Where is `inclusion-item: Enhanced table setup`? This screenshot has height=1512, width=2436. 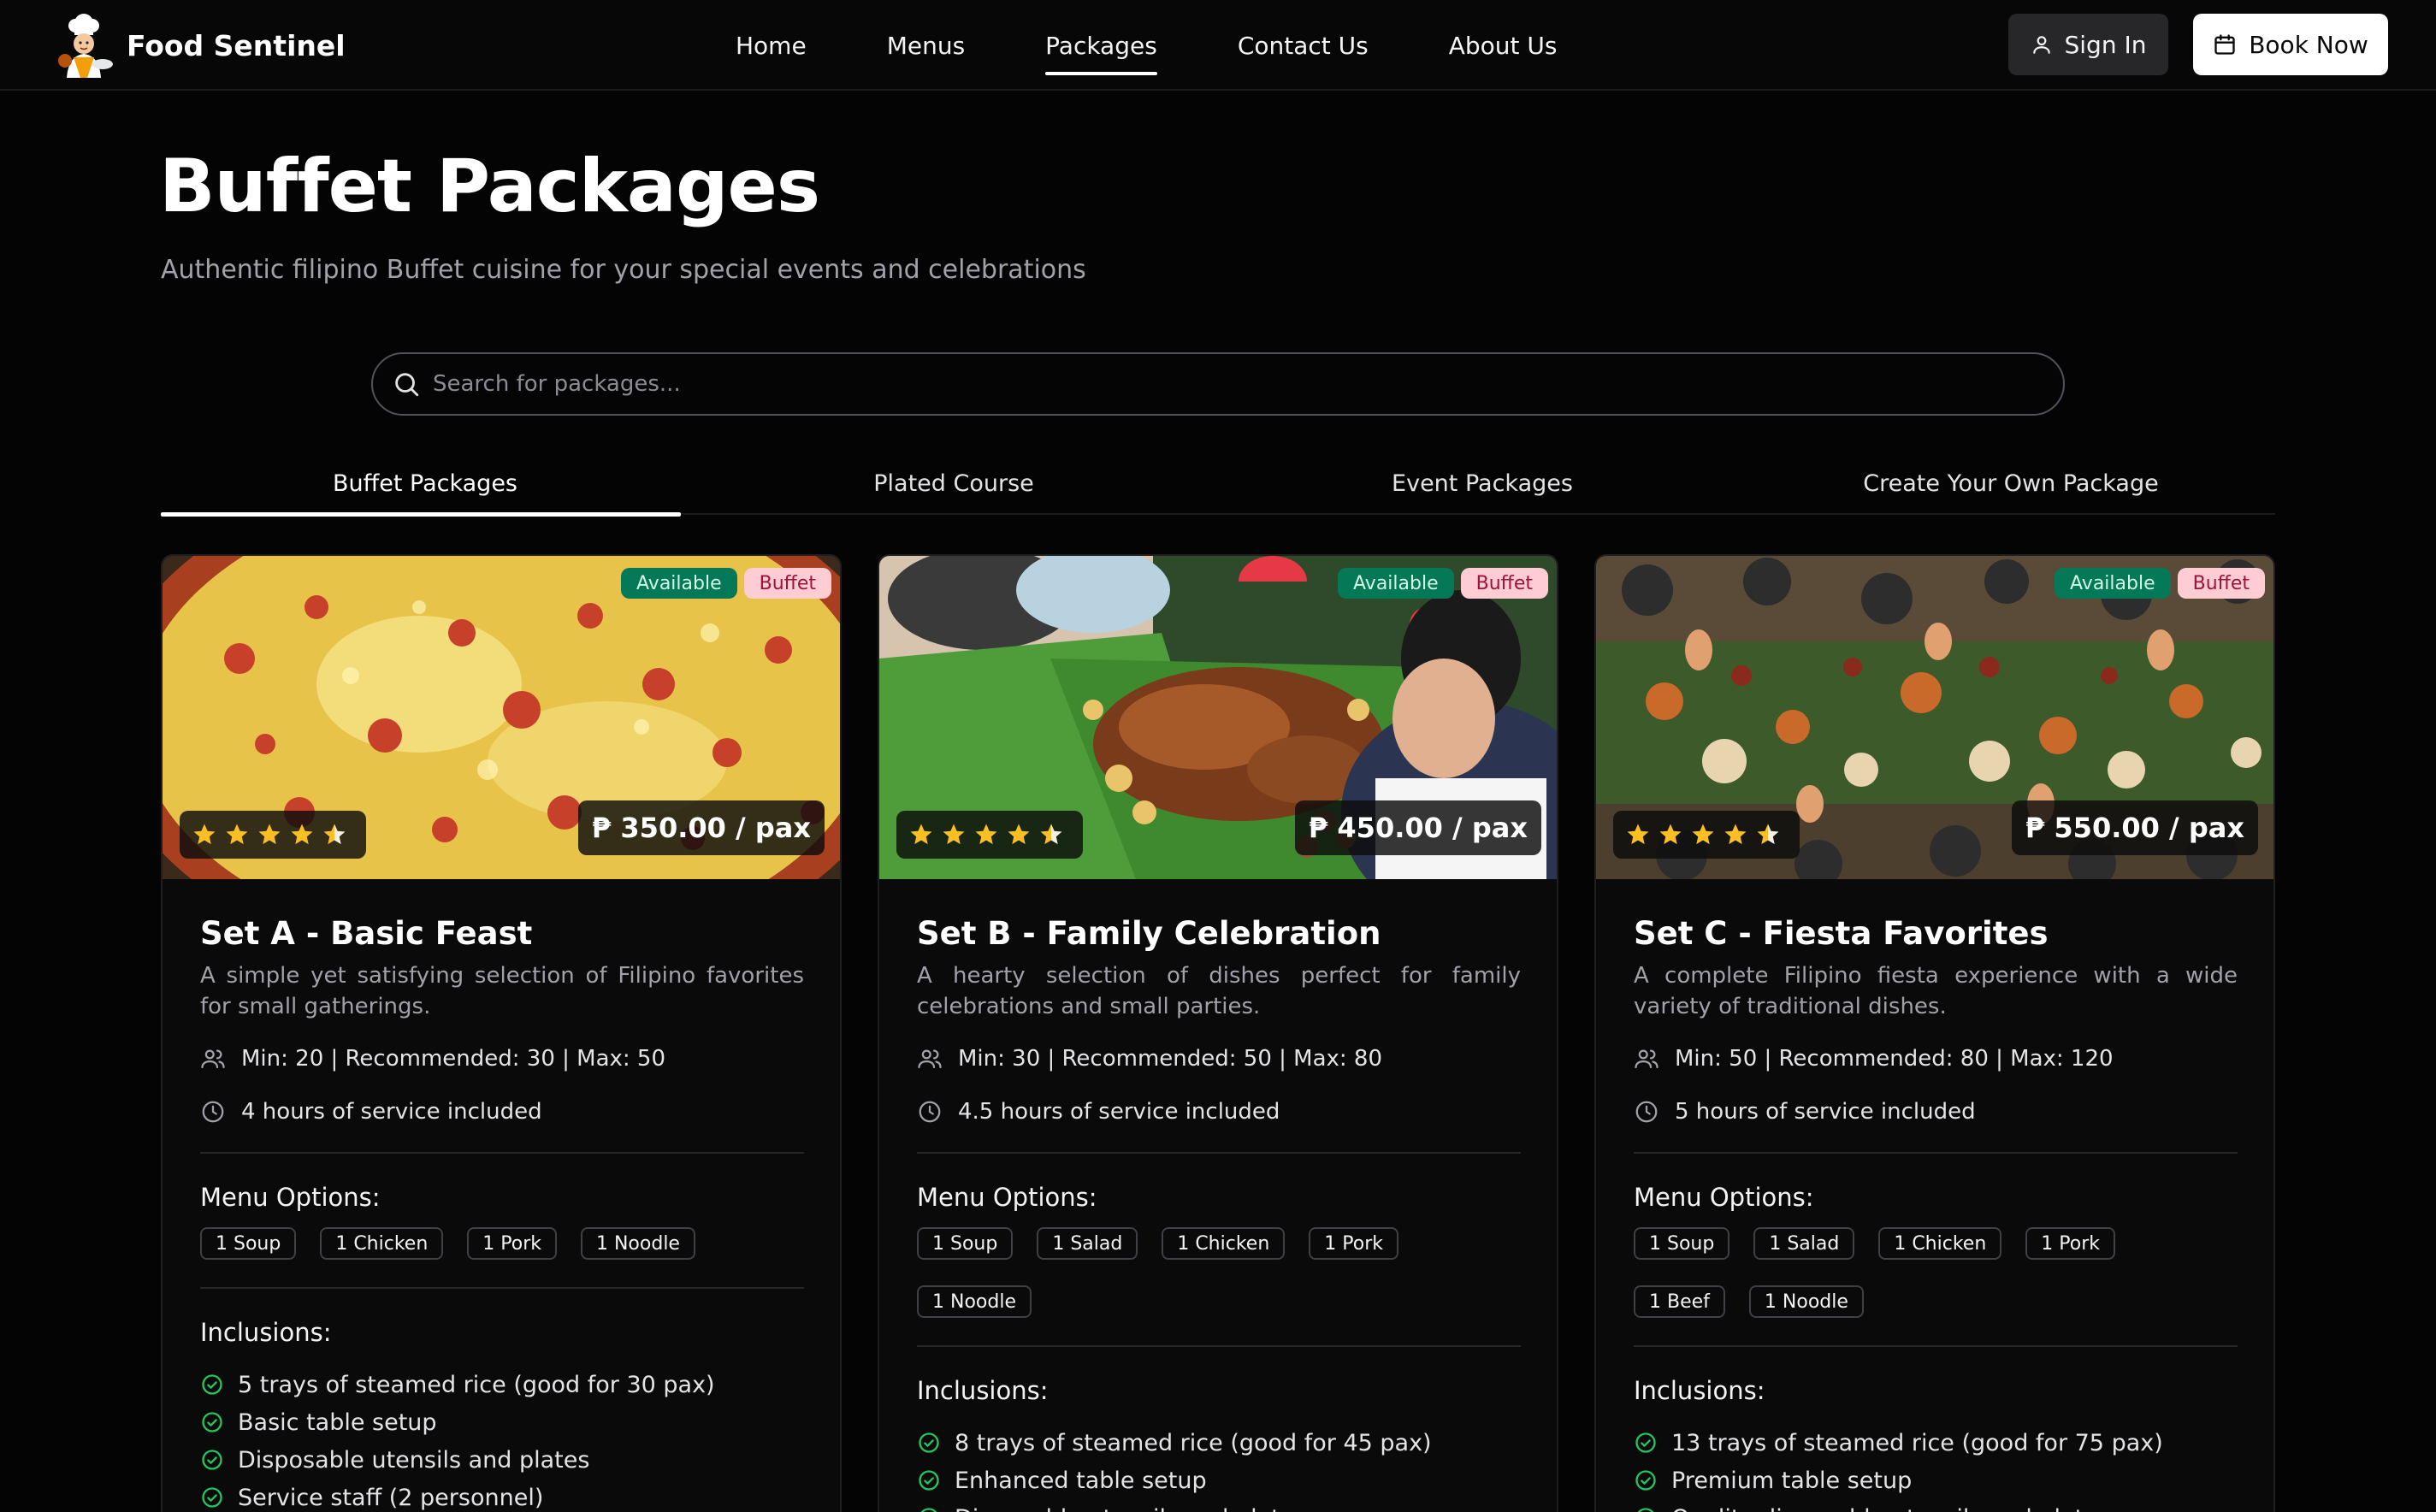
inclusion-item: Enhanced table setup is located at coordinates (1219, 1480).